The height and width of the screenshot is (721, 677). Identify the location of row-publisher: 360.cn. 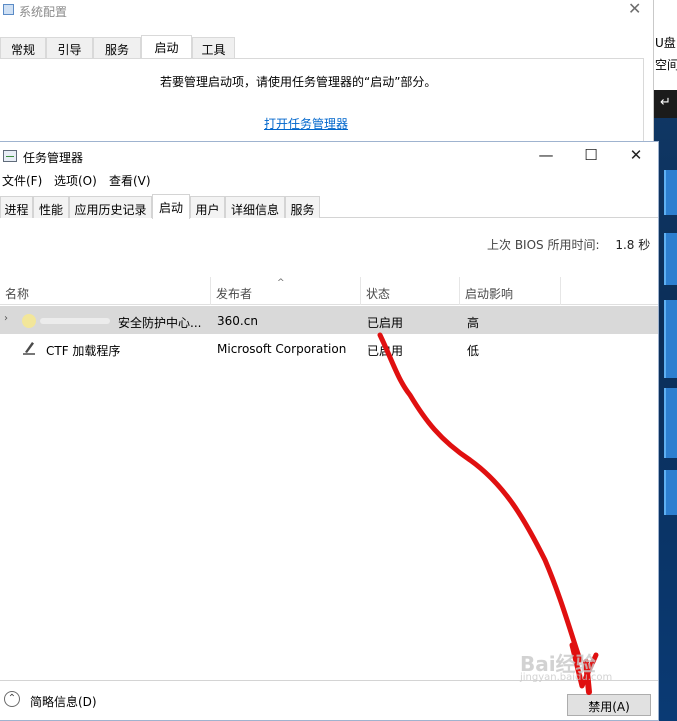
(237, 321).